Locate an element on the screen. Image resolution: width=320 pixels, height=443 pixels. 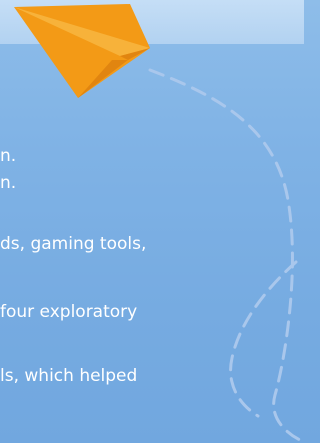
body-text-line-3: ds, gaming tools, is located at coordinates (73, 244).